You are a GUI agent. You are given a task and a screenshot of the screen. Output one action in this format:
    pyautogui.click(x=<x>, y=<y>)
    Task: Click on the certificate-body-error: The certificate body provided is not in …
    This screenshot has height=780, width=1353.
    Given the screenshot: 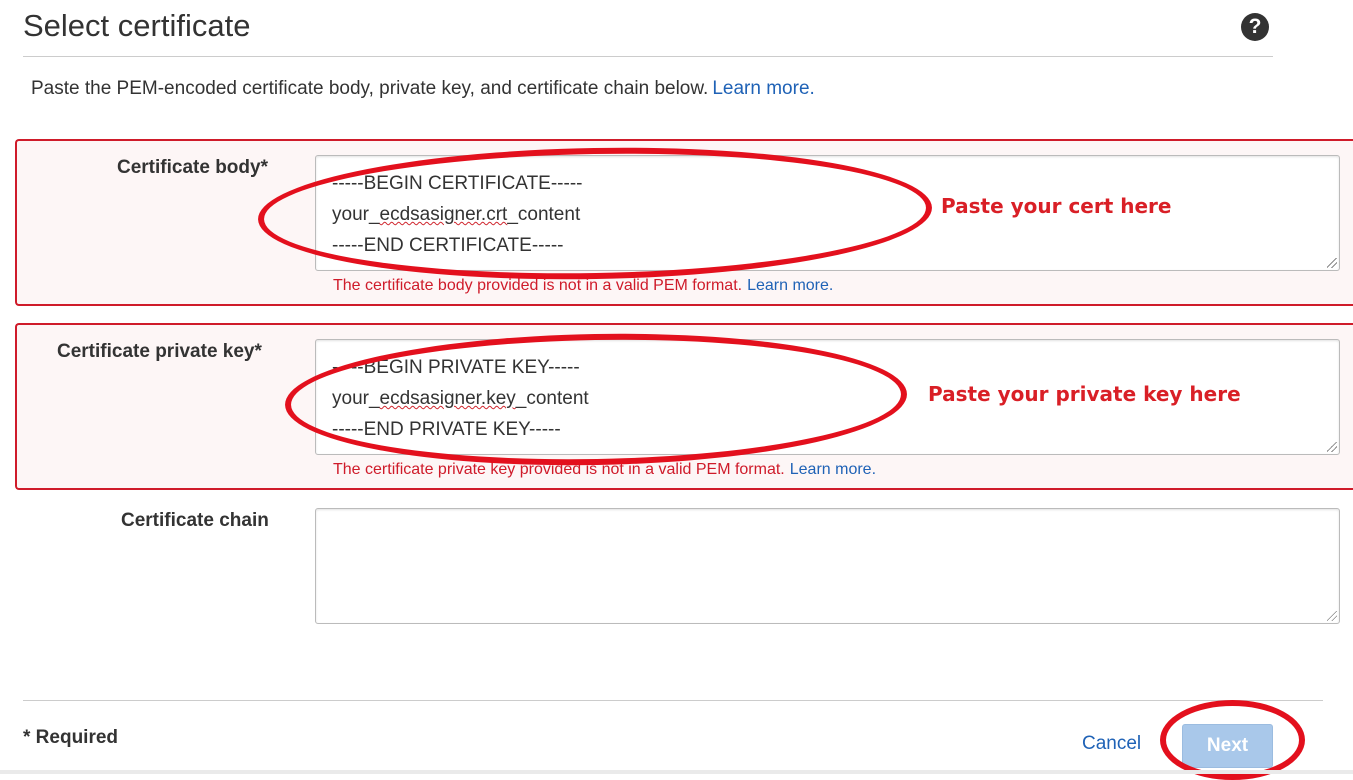 What is the action you would take?
    pyautogui.click(x=583, y=285)
    